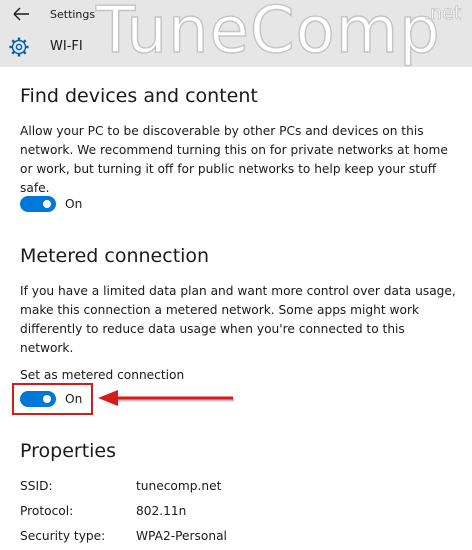 The height and width of the screenshot is (550, 472). Describe the element at coordinates (52, 399) in the screenshot. I see `annotation-highlight-box` at that location.